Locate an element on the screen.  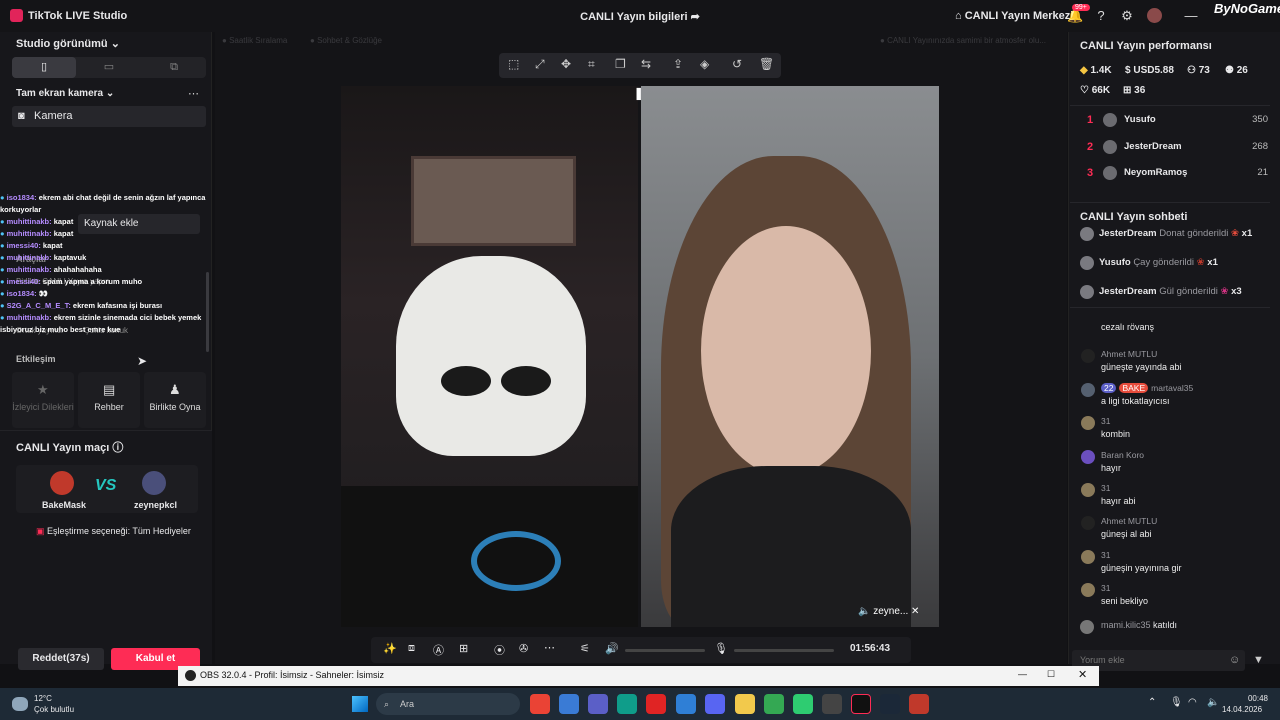
magic-icon: ✨ is located at coordinates (390, 648).